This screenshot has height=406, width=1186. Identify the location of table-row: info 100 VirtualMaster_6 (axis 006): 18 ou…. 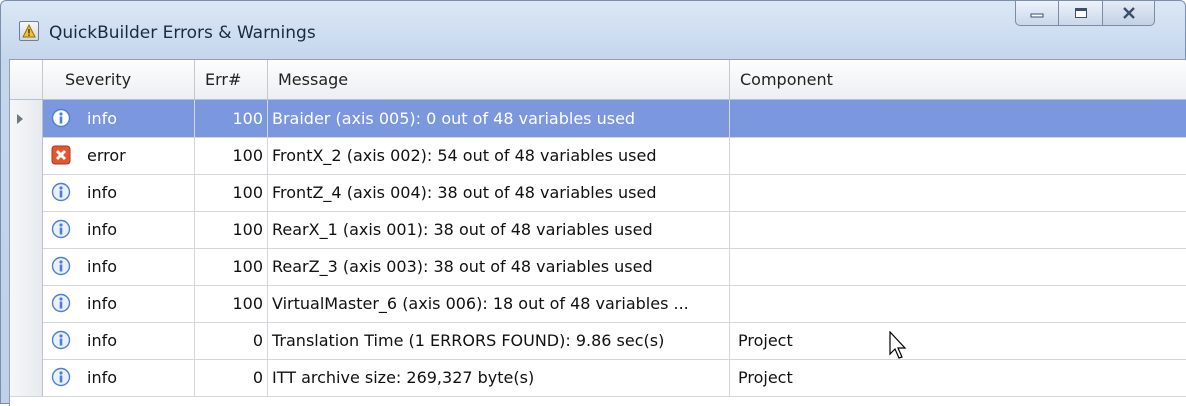
(598, 304).